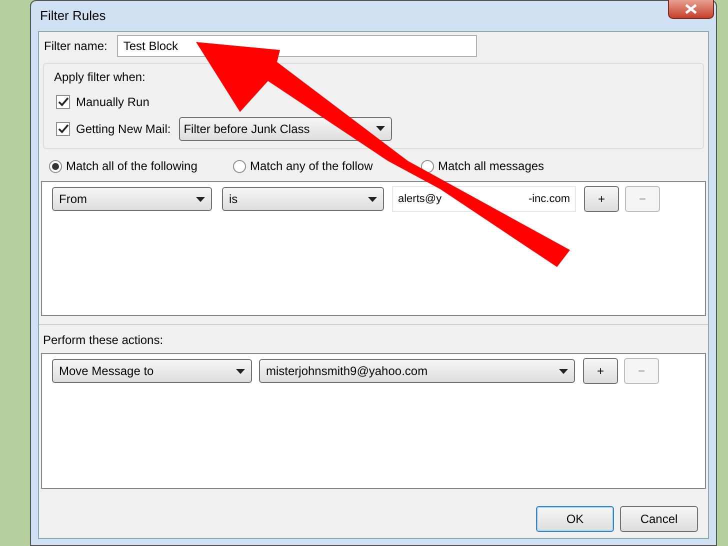 The width and height of the screenshot is (728, 546). I want to click on actions-label: Perform these actions:, so click(103, 340).